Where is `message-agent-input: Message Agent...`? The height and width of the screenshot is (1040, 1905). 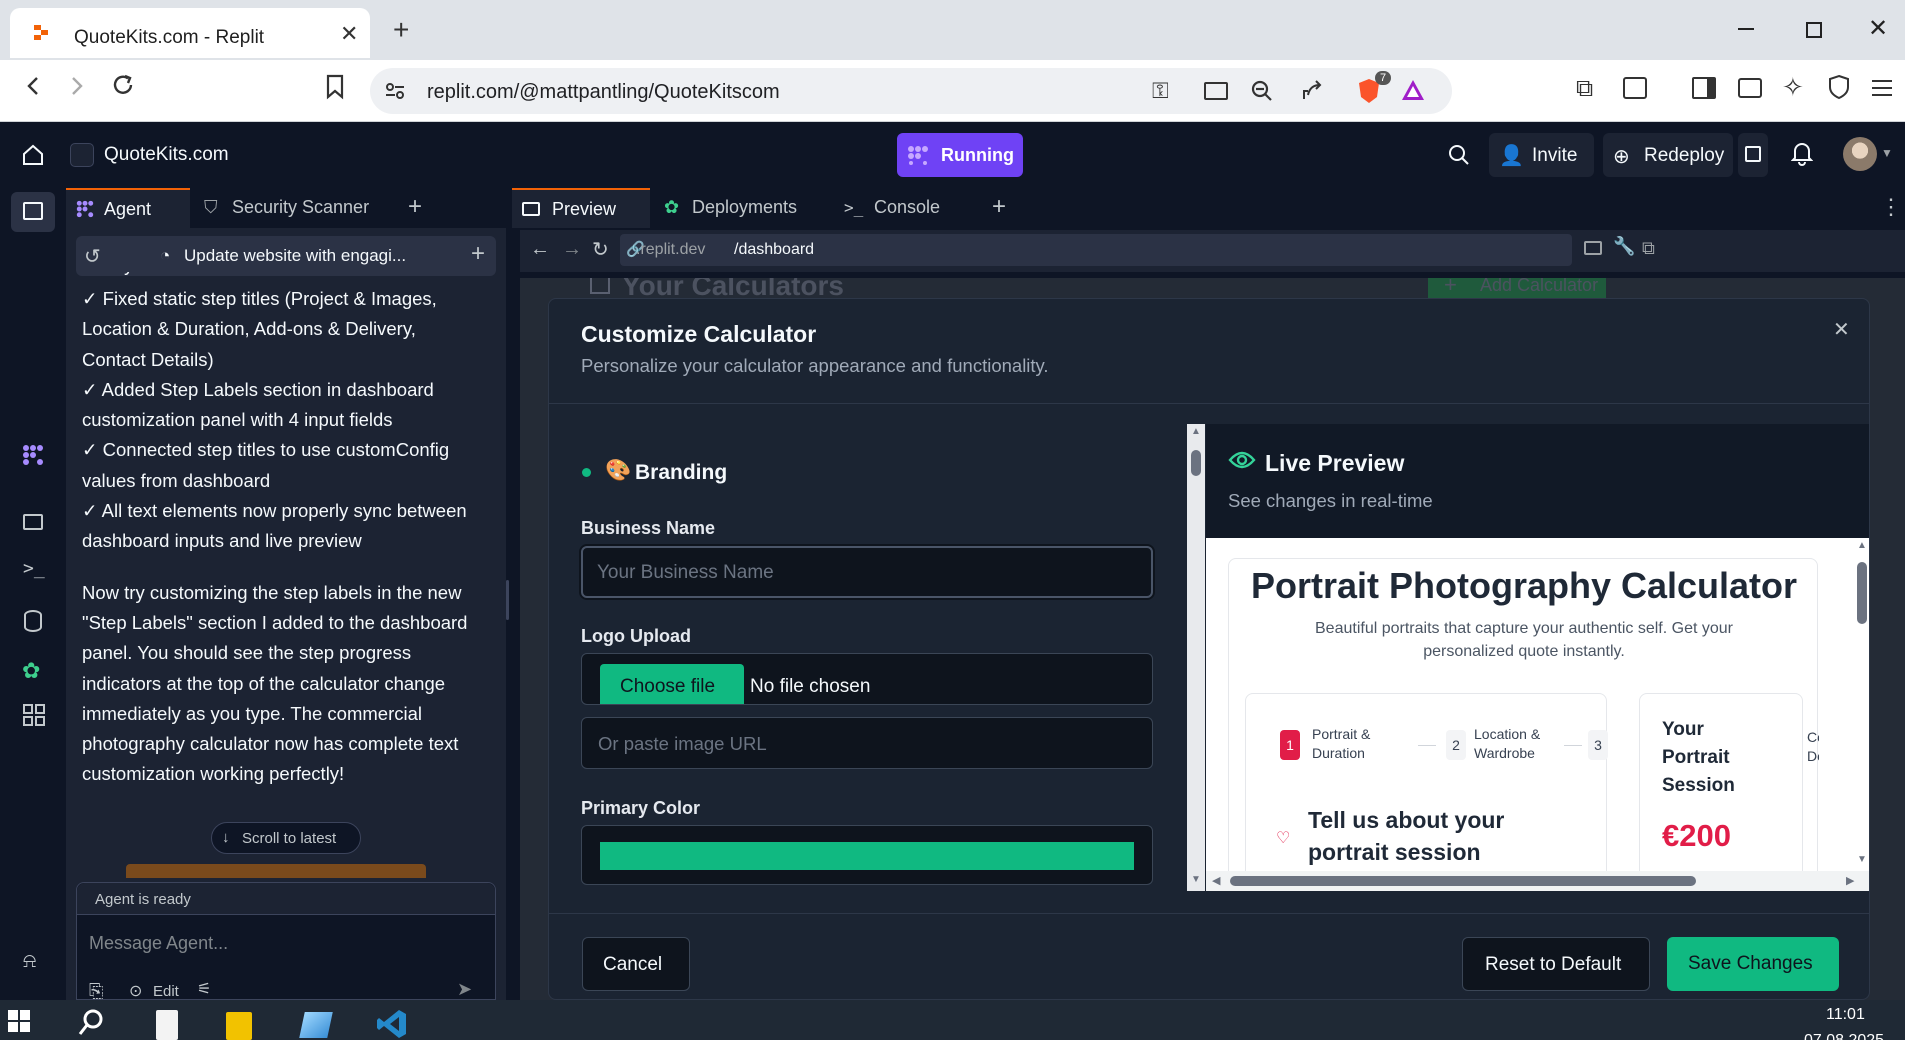
message-agent-input: Message Agent... is located at coordinates (158, 943).